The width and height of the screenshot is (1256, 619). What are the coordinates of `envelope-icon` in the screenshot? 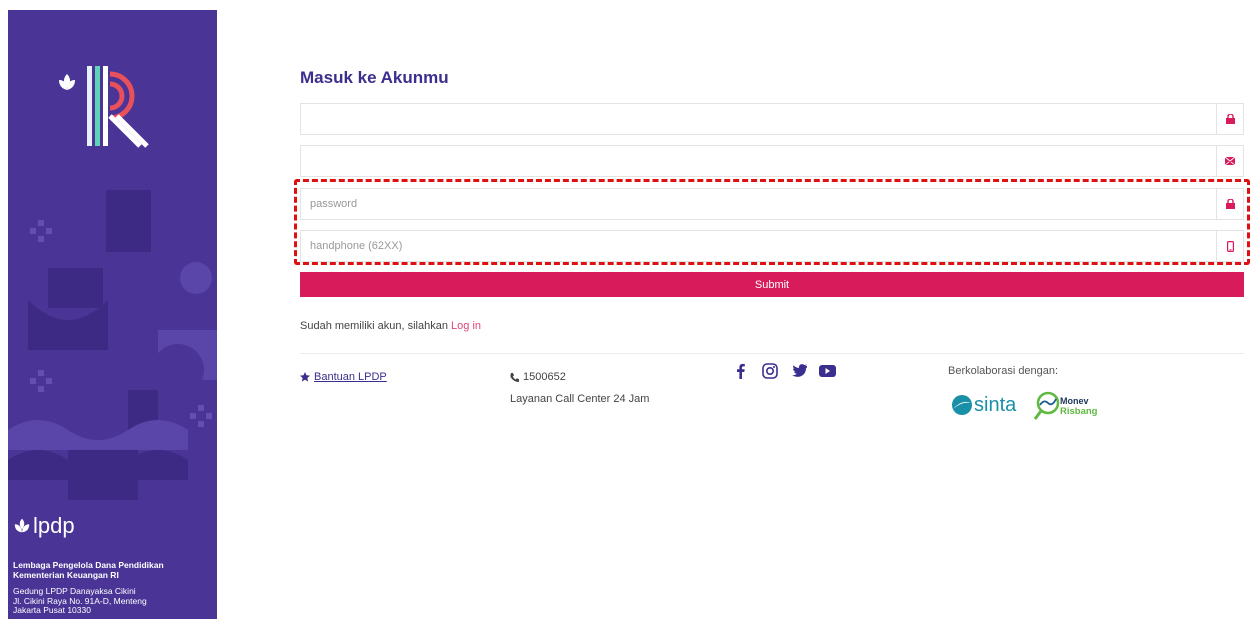 It's located at (1229, 161).